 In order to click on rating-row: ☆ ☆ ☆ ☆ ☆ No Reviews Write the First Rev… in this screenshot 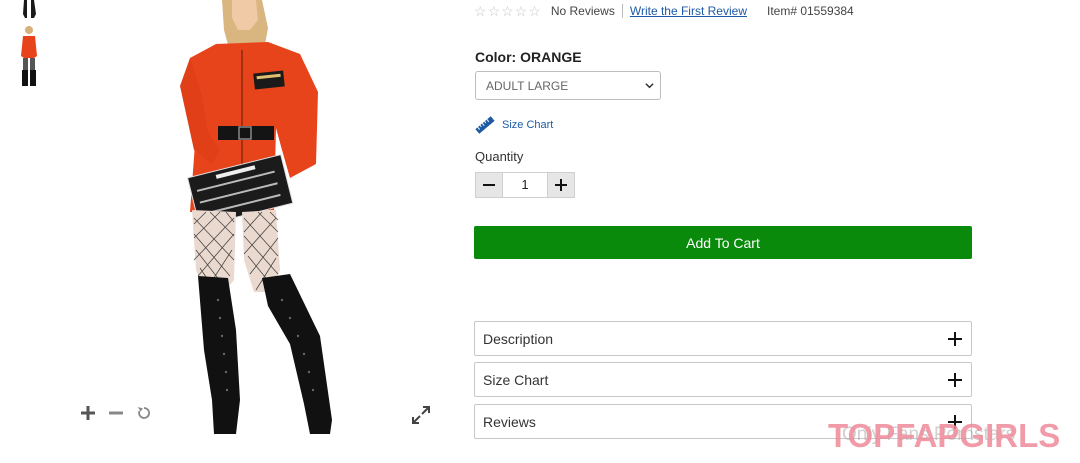, I will do `click(664, 11)`.